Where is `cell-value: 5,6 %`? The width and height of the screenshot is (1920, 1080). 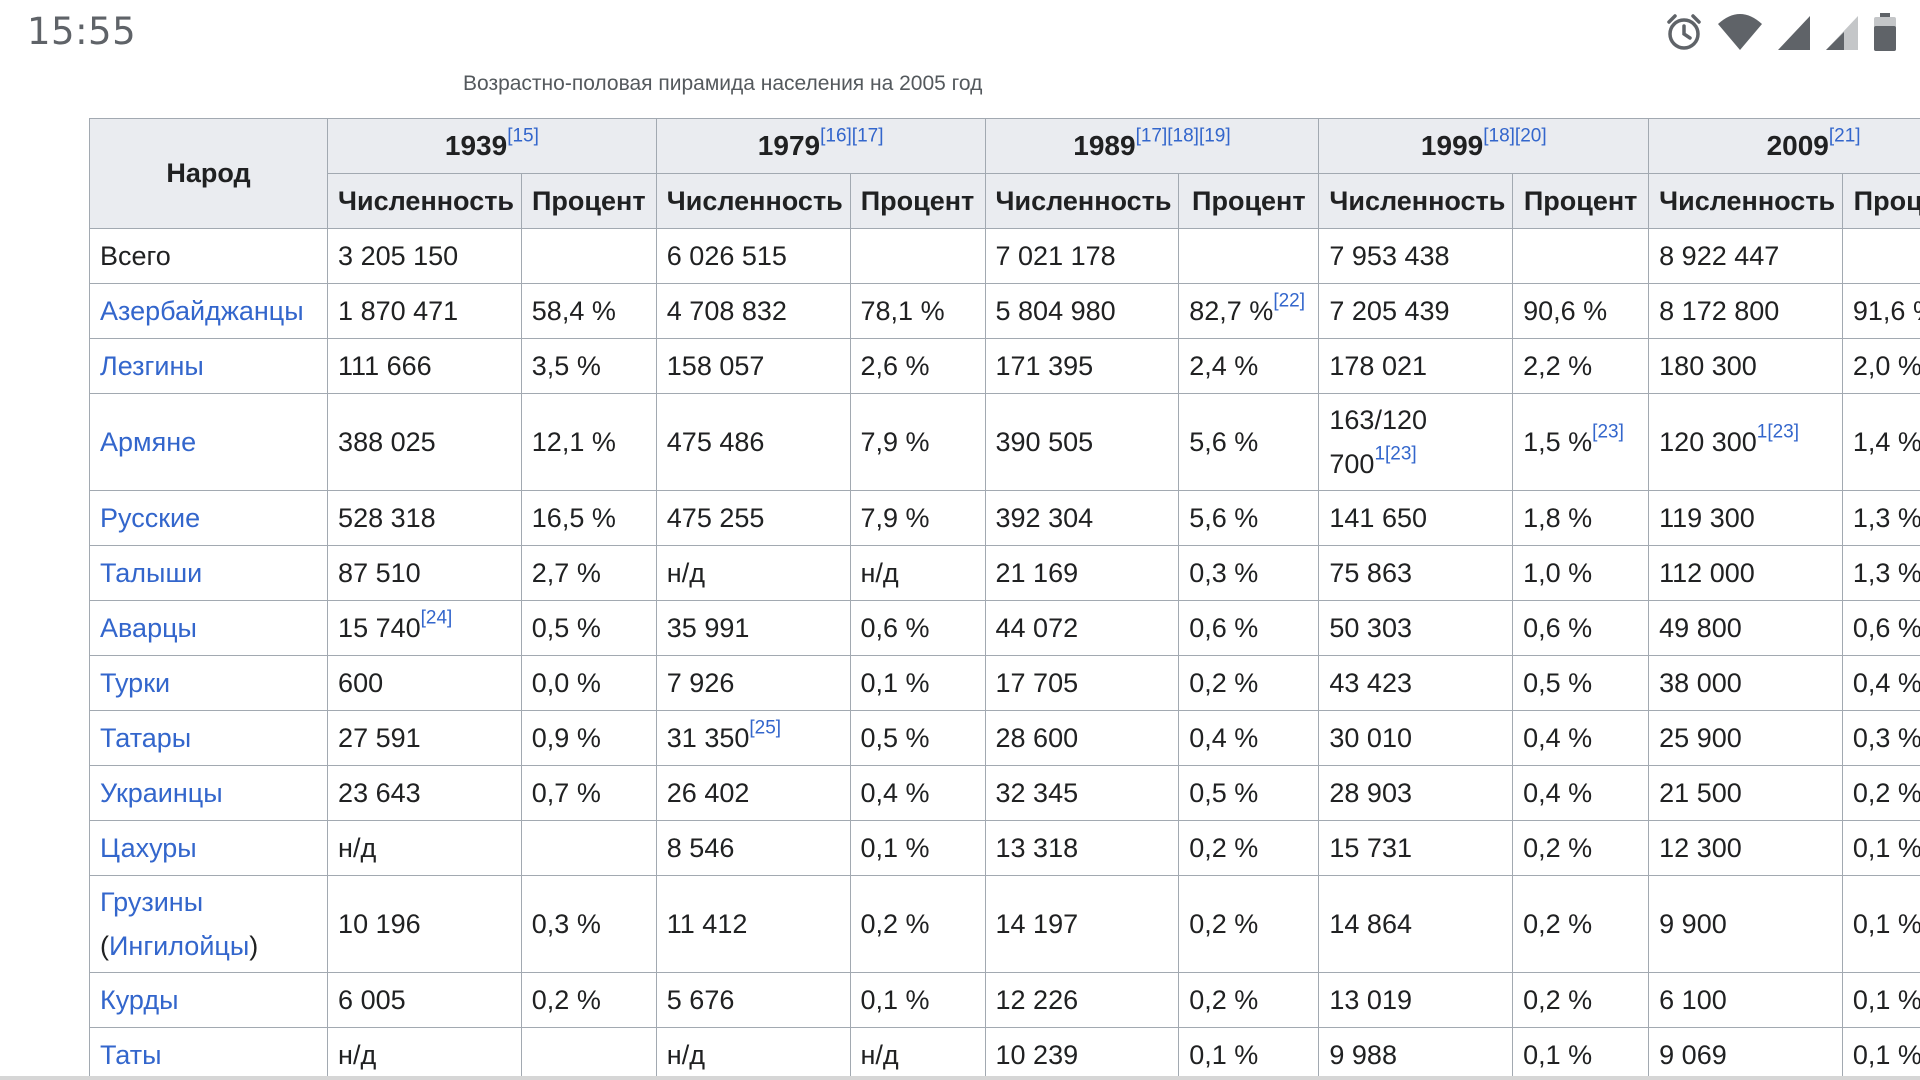
cell-value: 5,6 % is located at coordinates (1224, 441).